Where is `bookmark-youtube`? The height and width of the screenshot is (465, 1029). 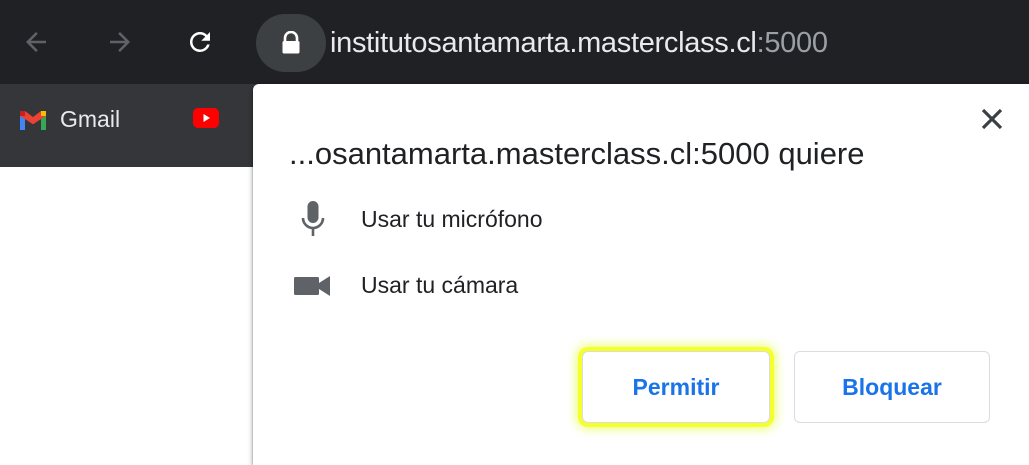 bookmark-youtube is located at coordinates (206, 118).